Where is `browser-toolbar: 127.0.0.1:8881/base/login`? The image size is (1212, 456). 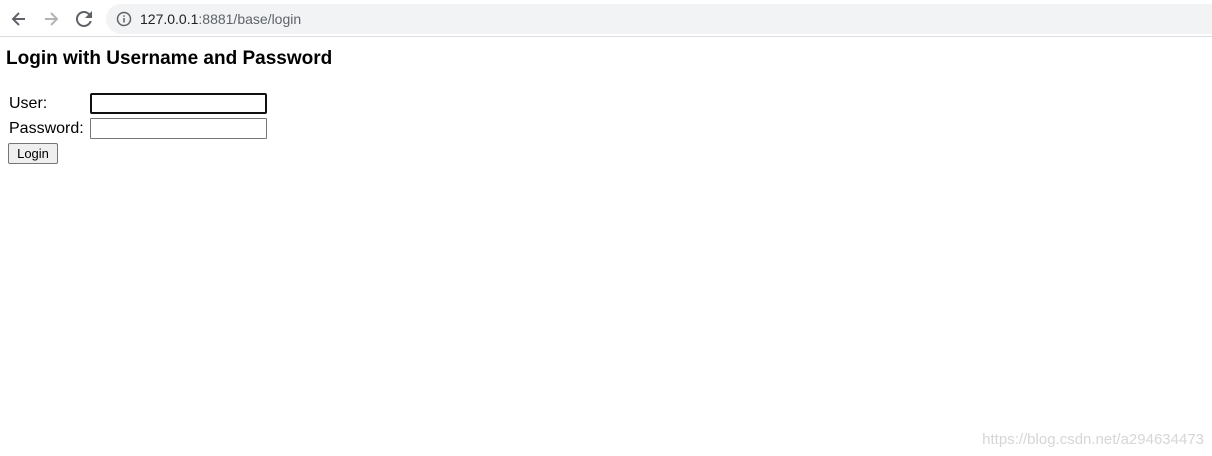 browser-toolbar: 127.0.0.1:8881/base/login is located at coordinates (606, 18).